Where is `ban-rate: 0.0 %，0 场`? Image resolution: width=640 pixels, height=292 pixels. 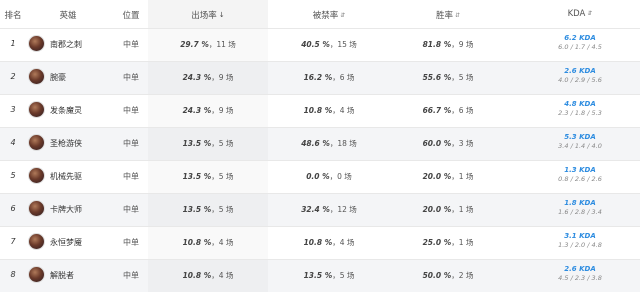
ban-rate: 0.0 %，0 场 is located at coordinates (329, 176).